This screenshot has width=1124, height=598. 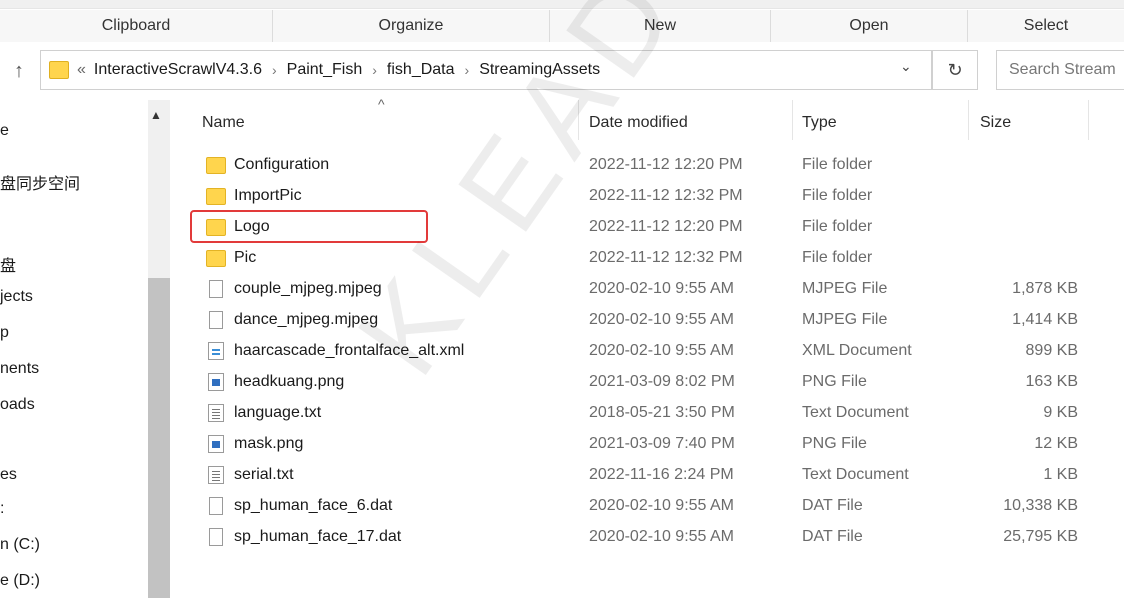 What do you see at coordinates (4, 333) in the screenshot?
I see `nav-item: p` at bounding box center [4, 333].